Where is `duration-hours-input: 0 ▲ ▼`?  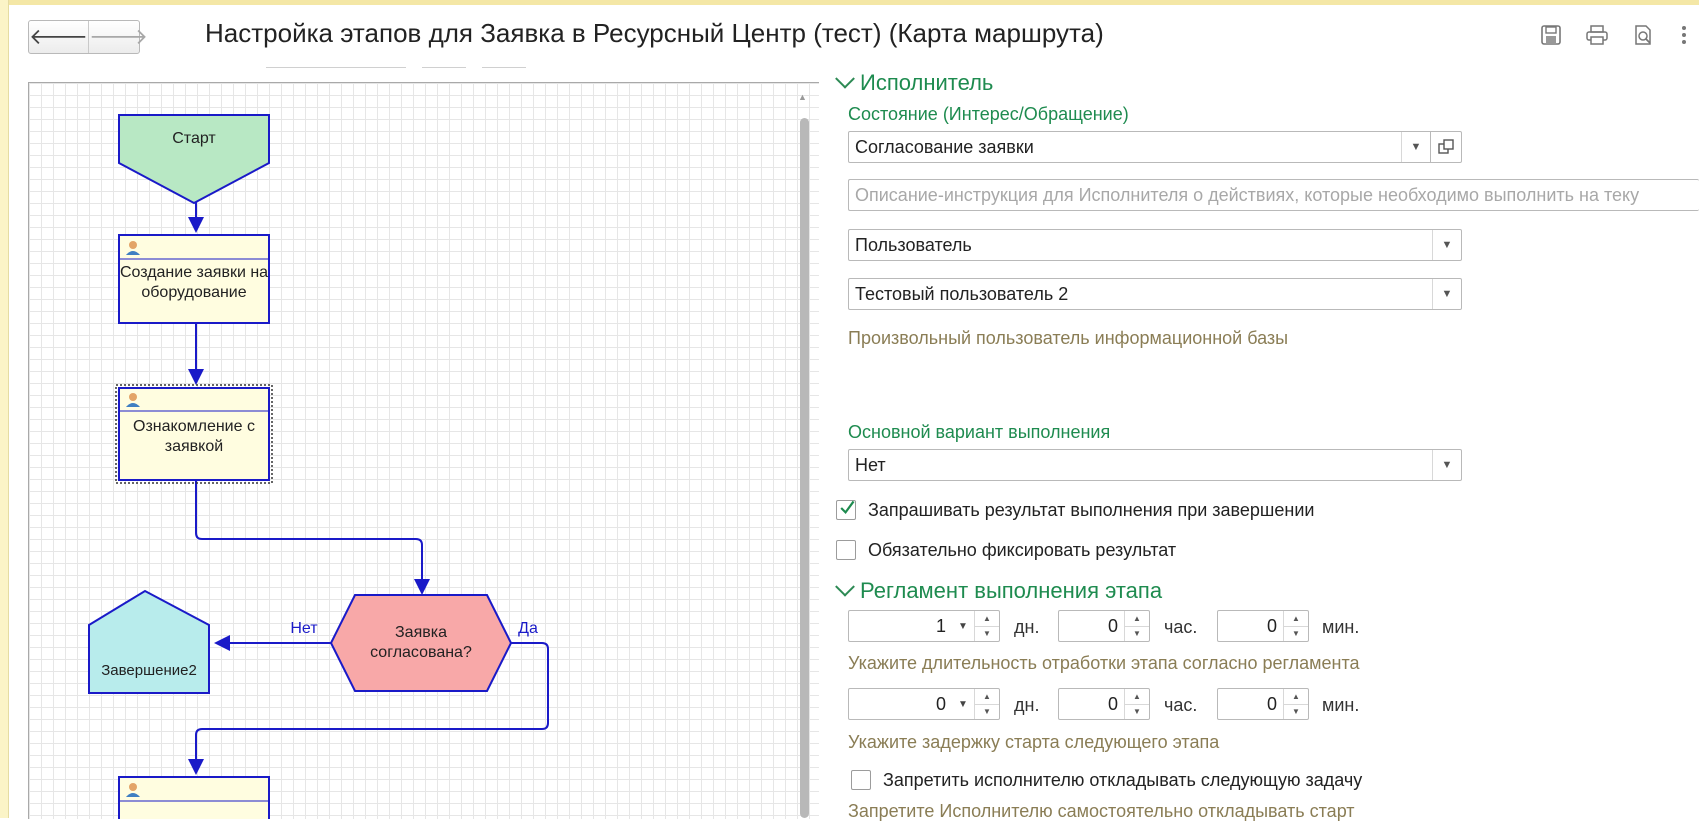 duration-hours-input: 0 ▲ ▼ is located at coordinates (1104, 626).